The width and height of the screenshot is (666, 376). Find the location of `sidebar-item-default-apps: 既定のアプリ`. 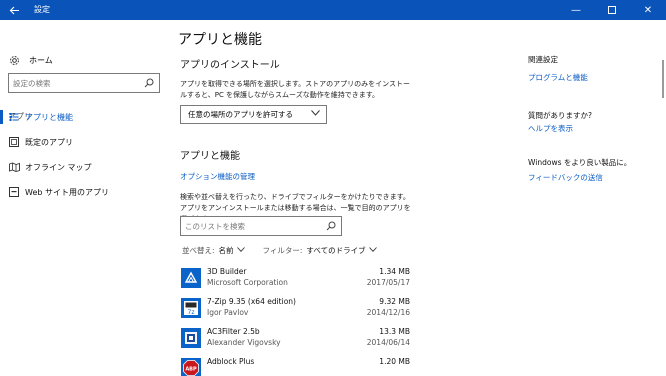

sidebar-item-default-apps: 既定のアプリ is located at coordinates (85, 142).